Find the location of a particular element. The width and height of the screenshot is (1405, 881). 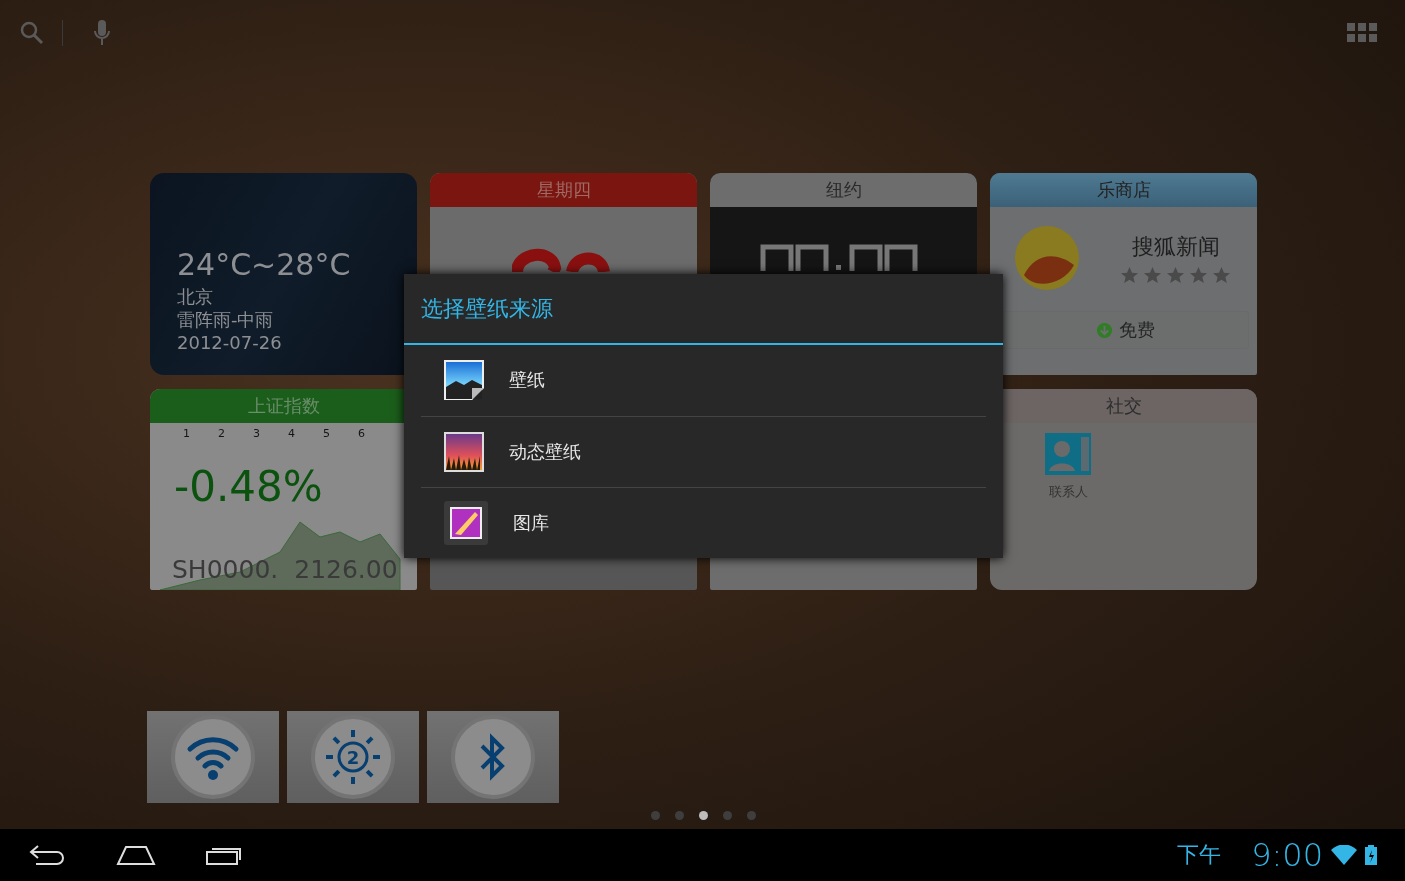

weather-condition: 雷阵雨-中雨 is located at coordinates (226, 319).